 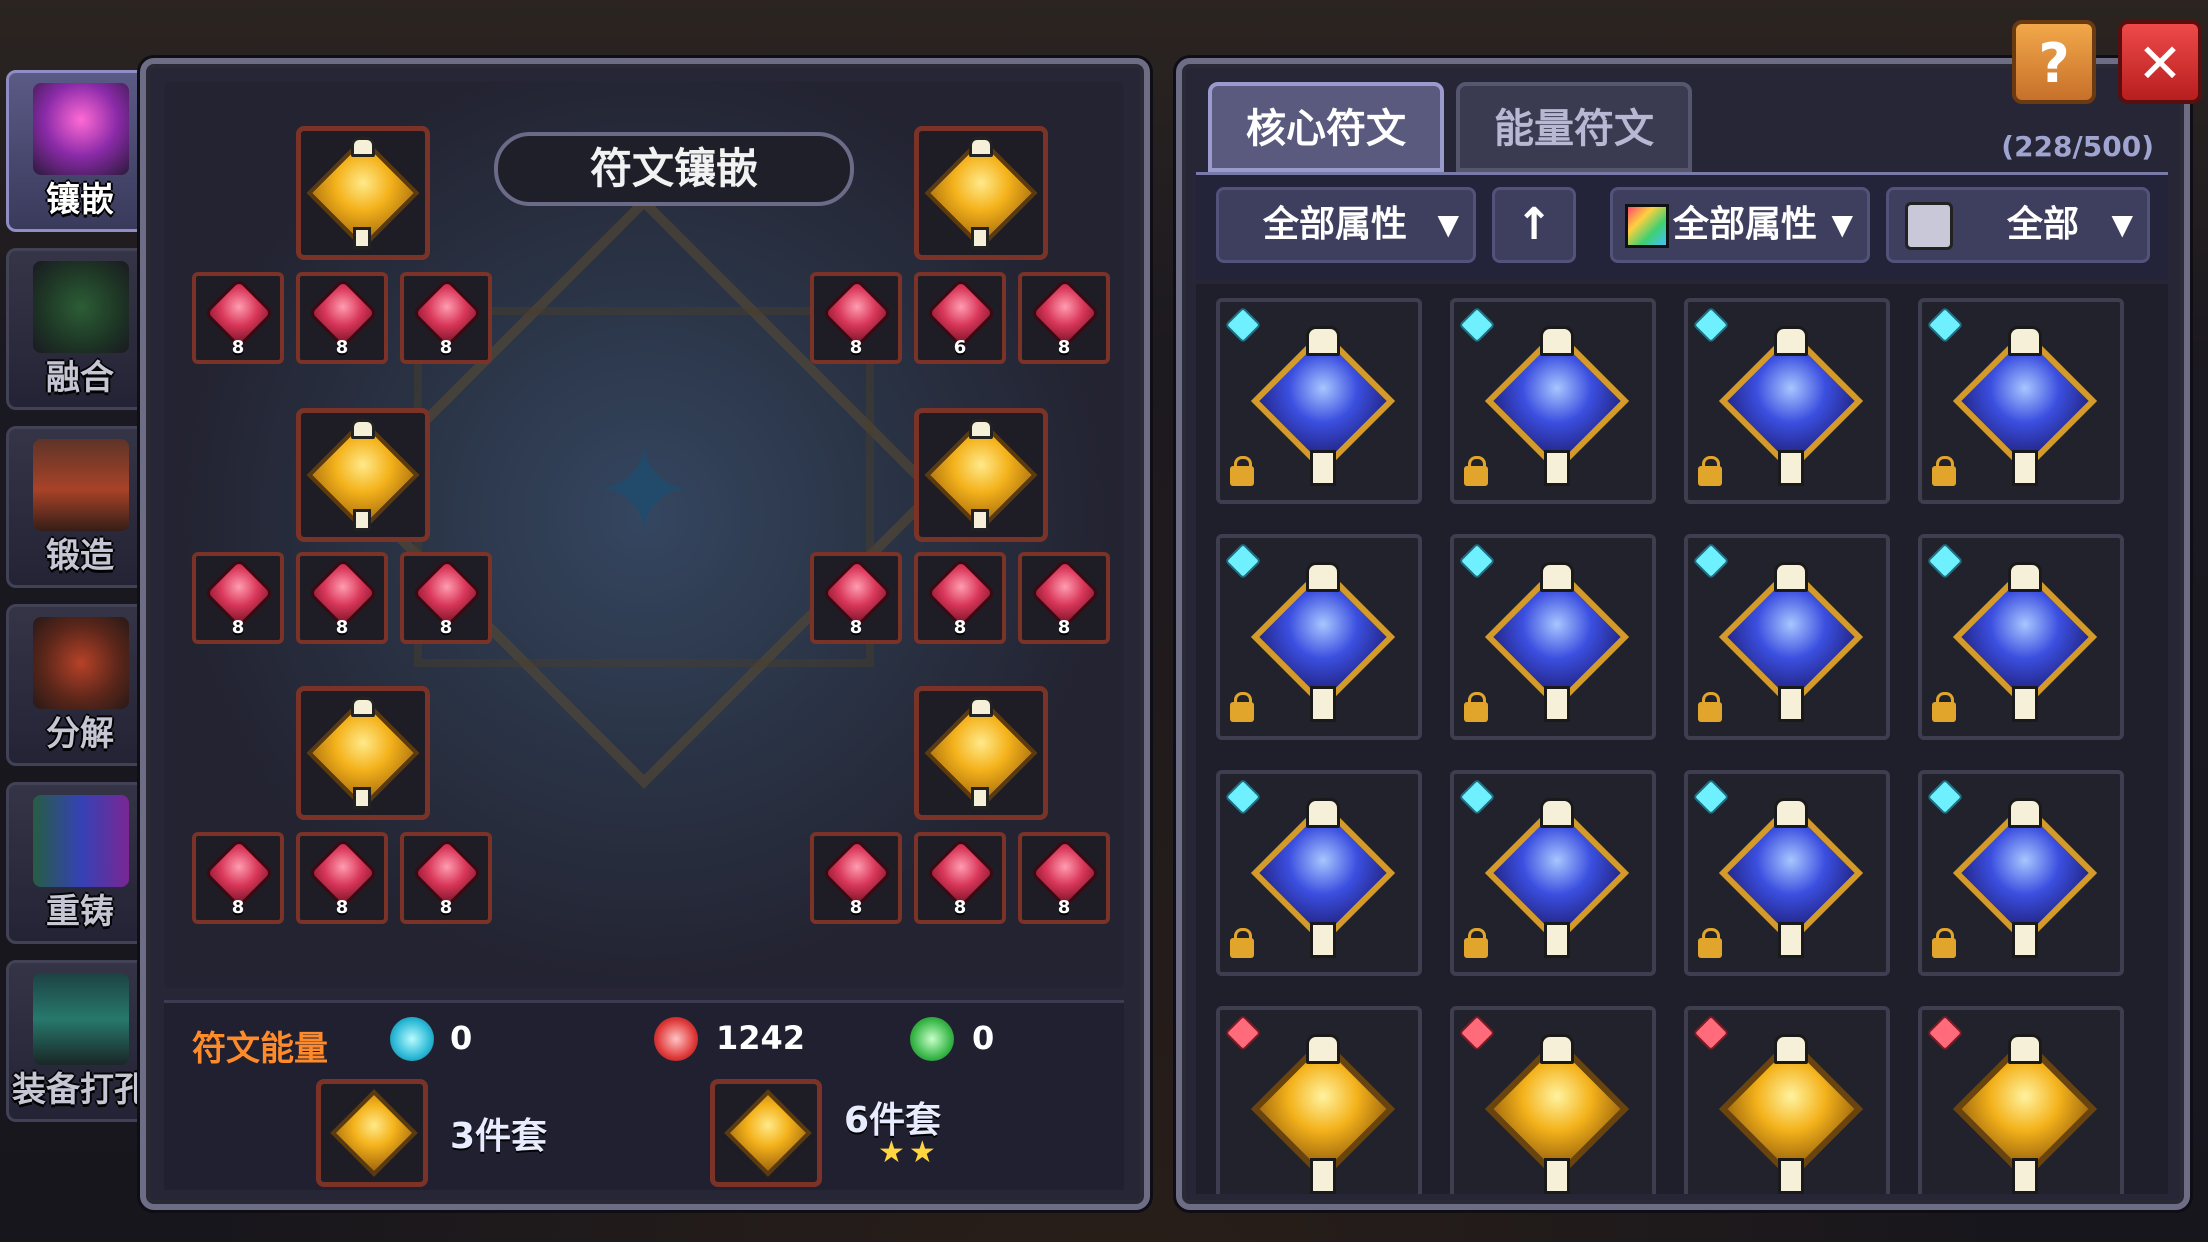 What do you see at coordinates (1346, 225) in the screenshot?
I see `attribute-filter-dropdown: 全部属性 ▼` at bounding box center [1346, 225].